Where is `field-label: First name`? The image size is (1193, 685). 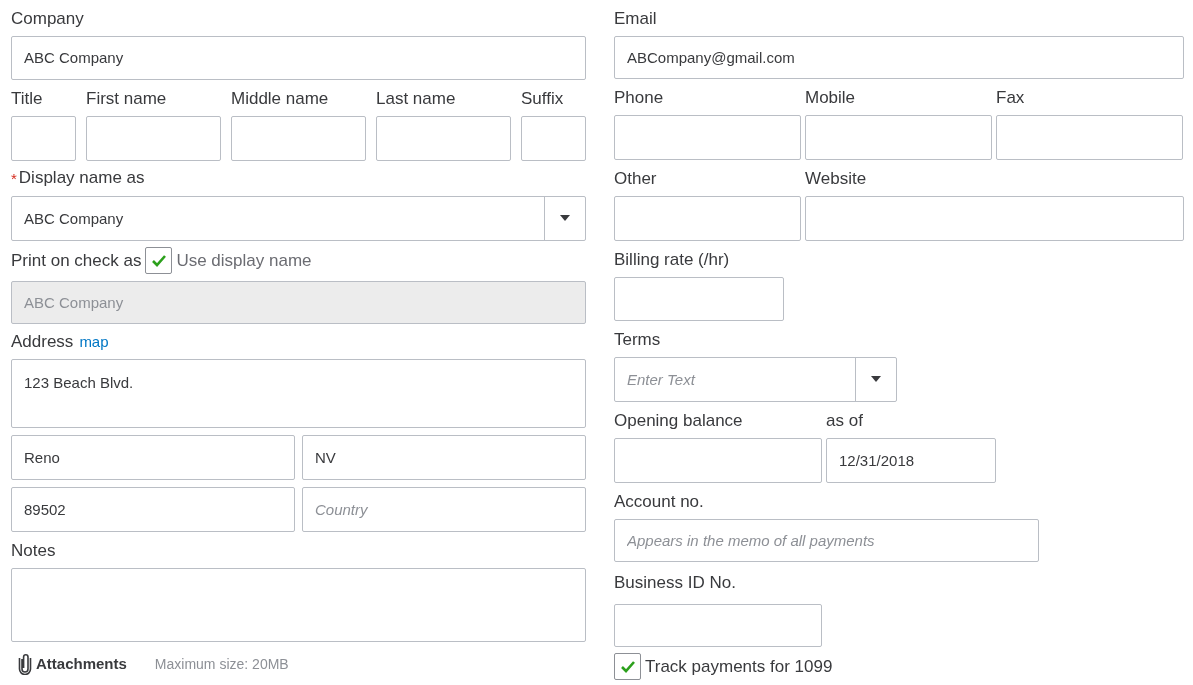
field-label: First name is located at coordinates (127, 98).